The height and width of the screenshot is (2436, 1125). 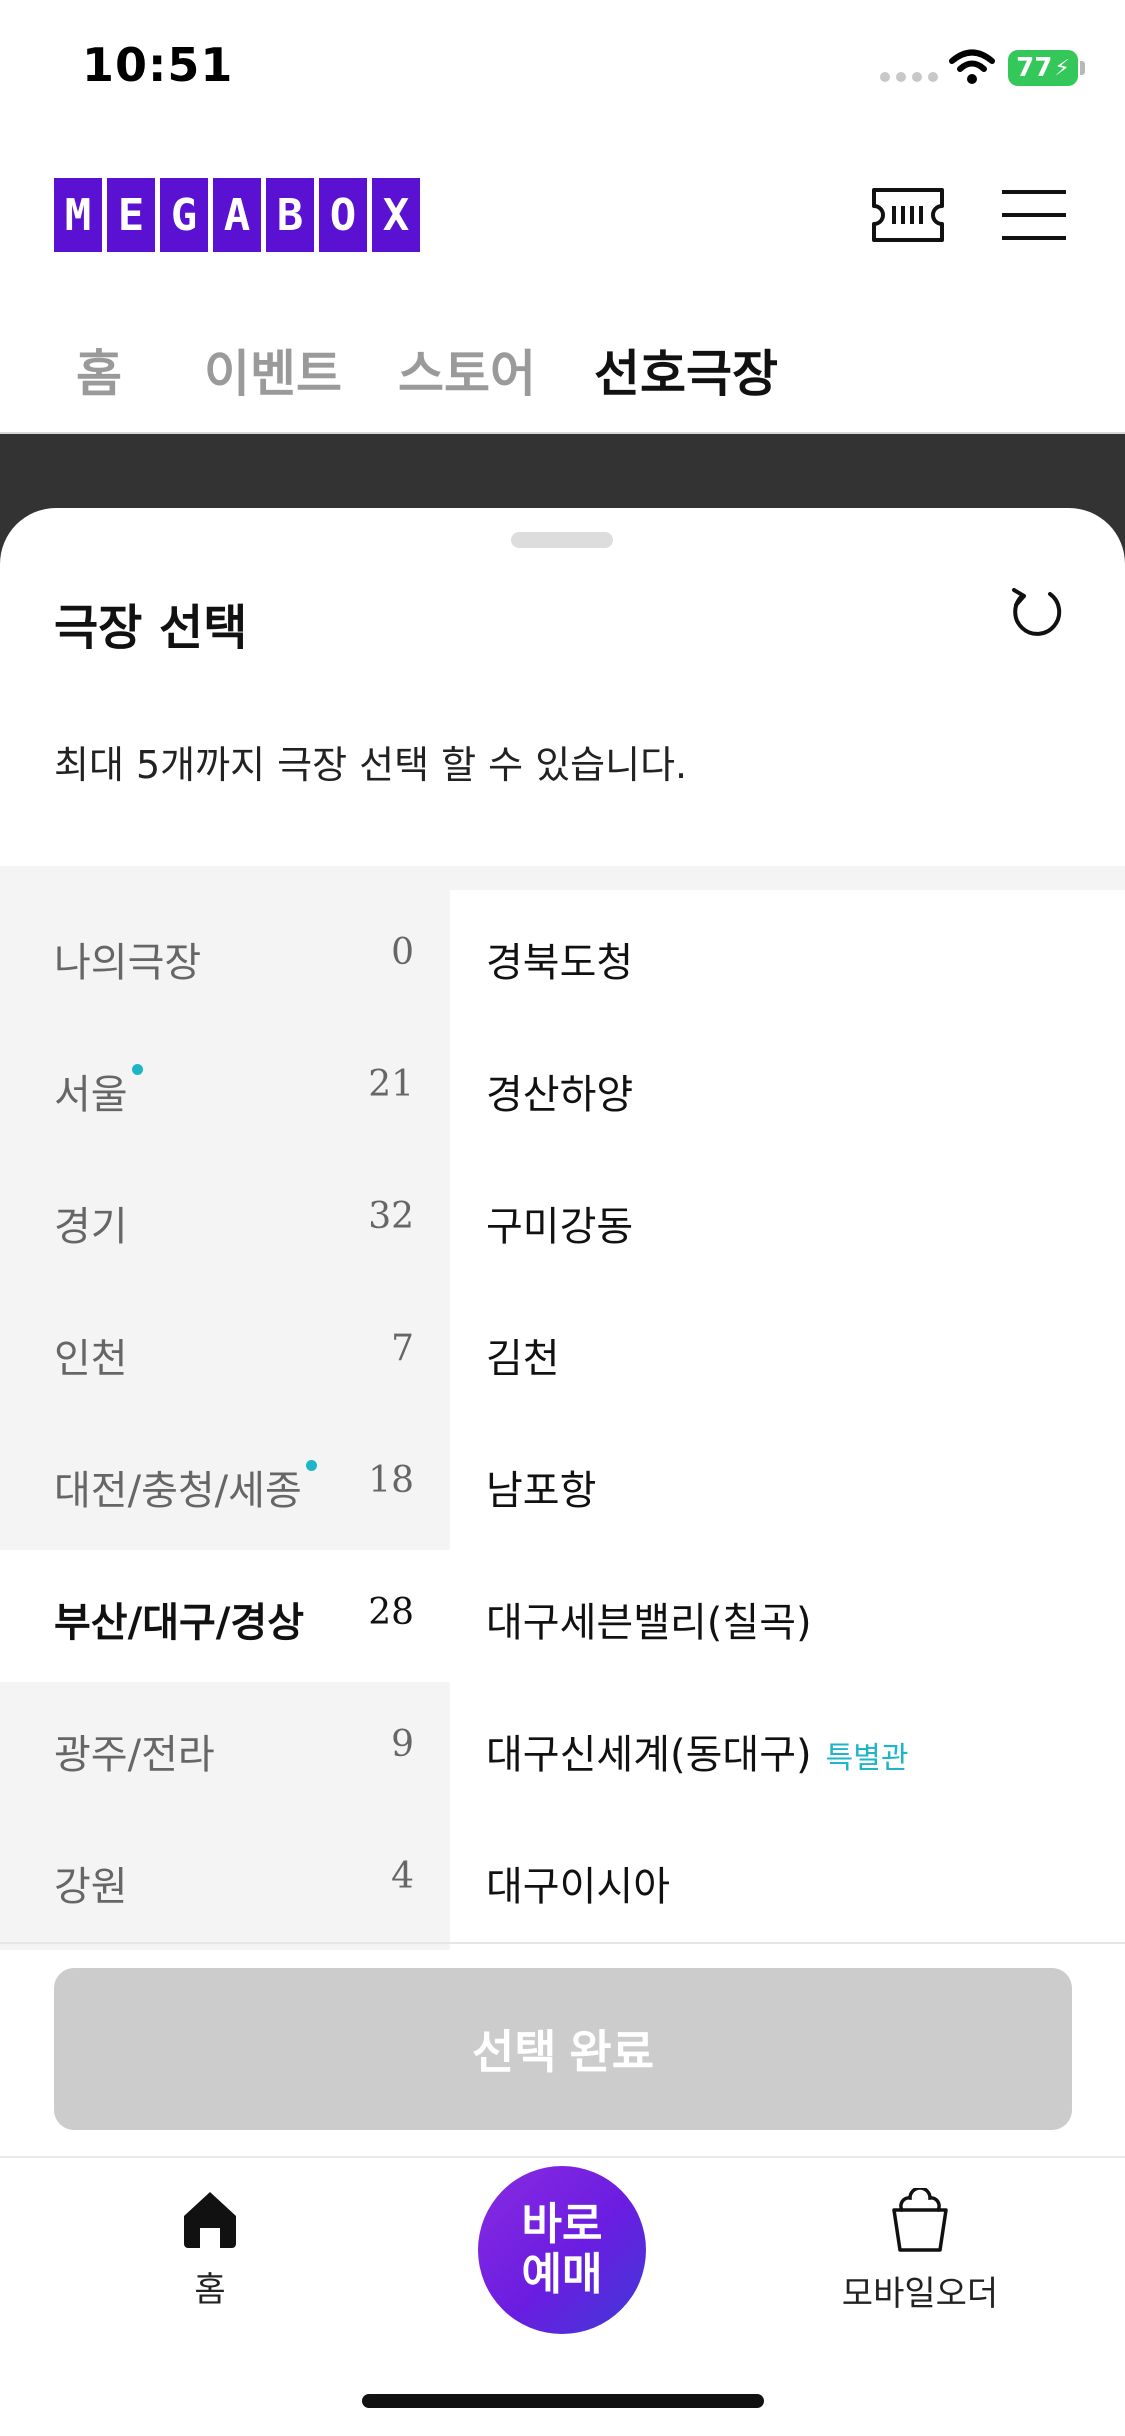 What do you see at coordinates (562, 1943) in the screenshot?
I see `footer-divider` at bounding box center [562, 1943].